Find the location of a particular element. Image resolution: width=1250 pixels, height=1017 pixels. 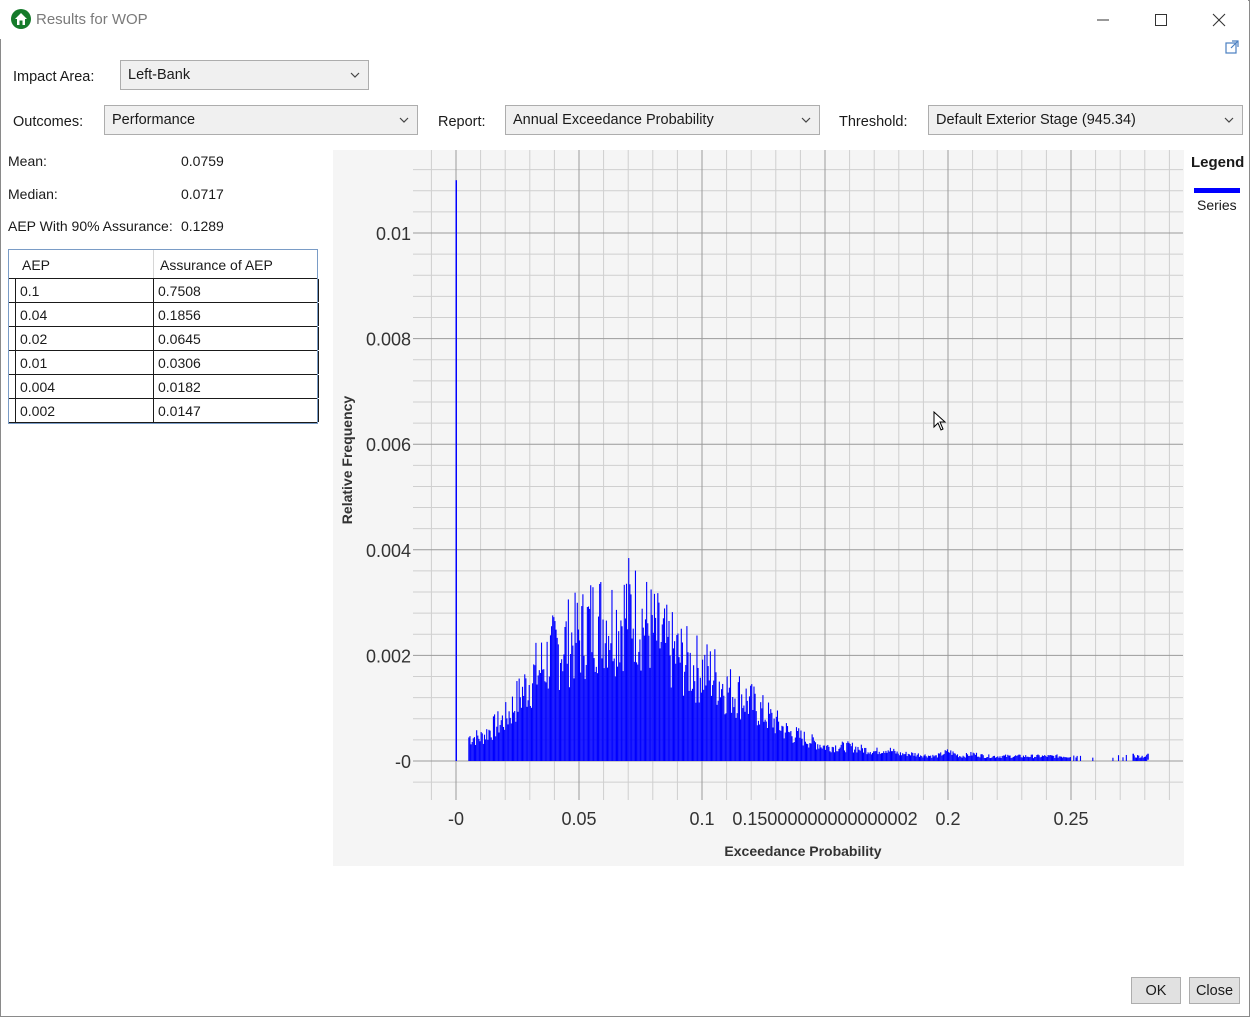

table-row: 0.004 0.0182 is located at coordinates (164, 386).